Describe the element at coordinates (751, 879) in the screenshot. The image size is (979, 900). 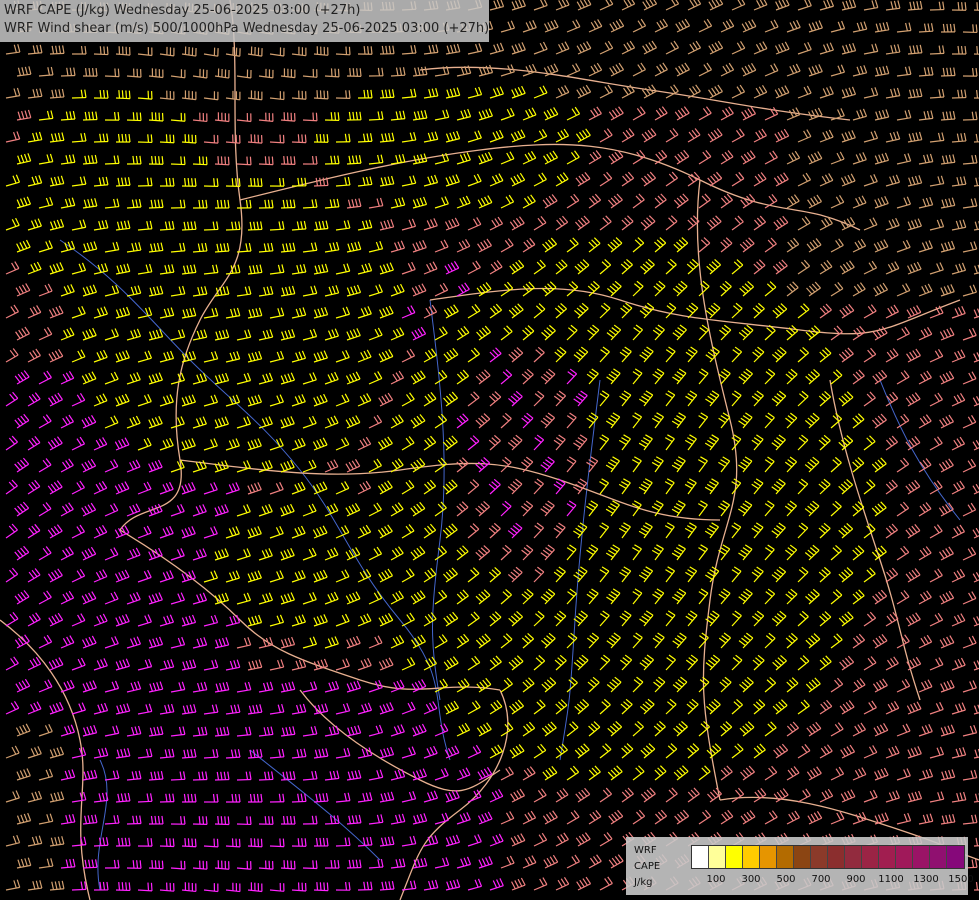
I see `legend-tick-label: 300` at that location.